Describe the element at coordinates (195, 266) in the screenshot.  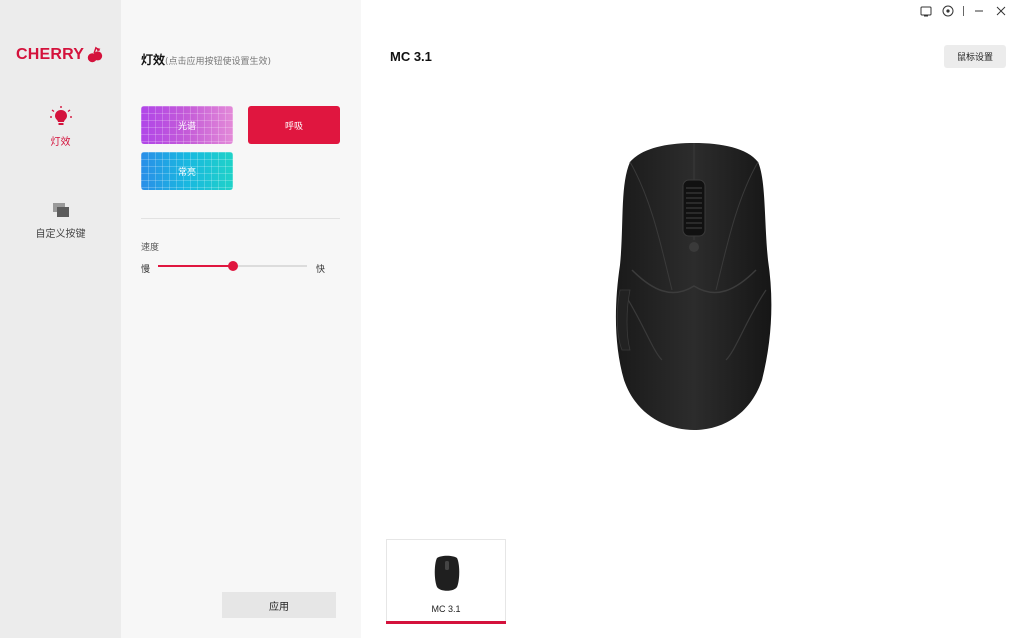
I see `speed-slider-fill` at that location.